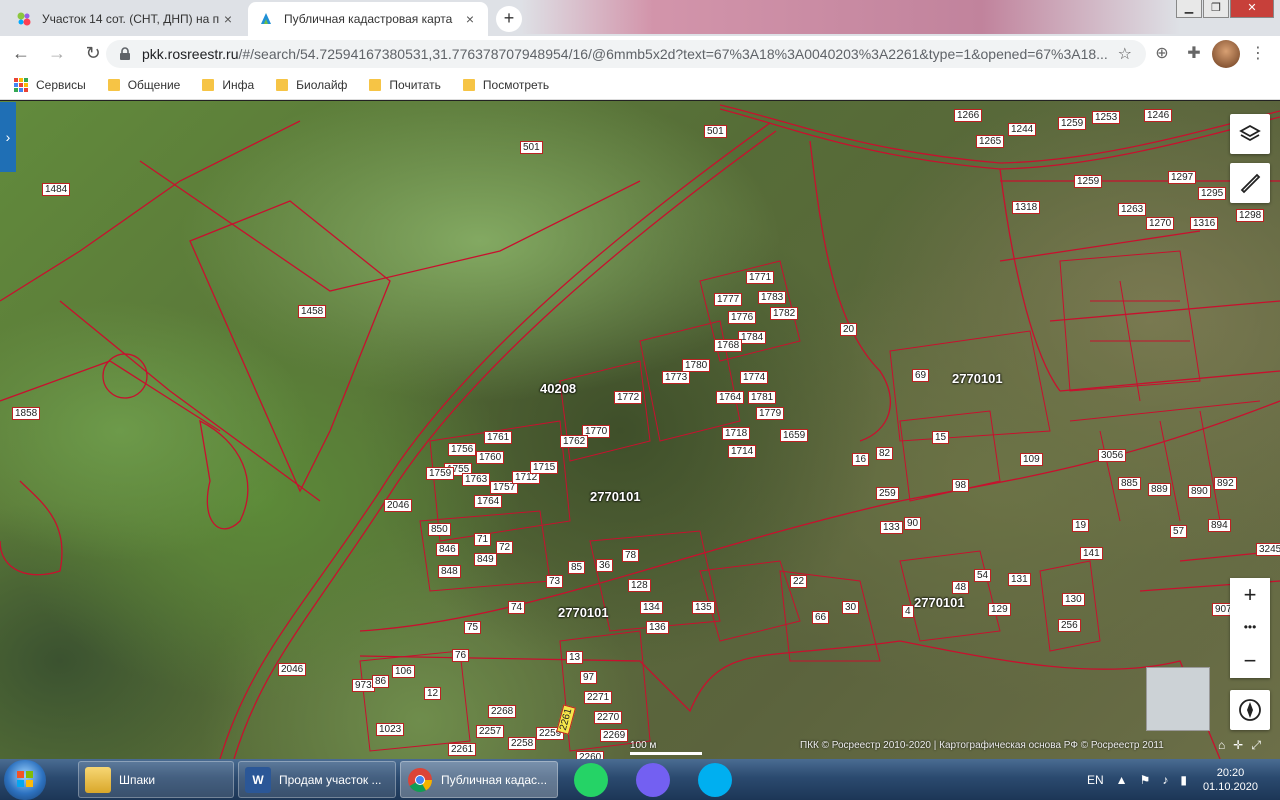 The image size is (1280, 800). I want to click on parcel-label: 885, so click(1129, 483).